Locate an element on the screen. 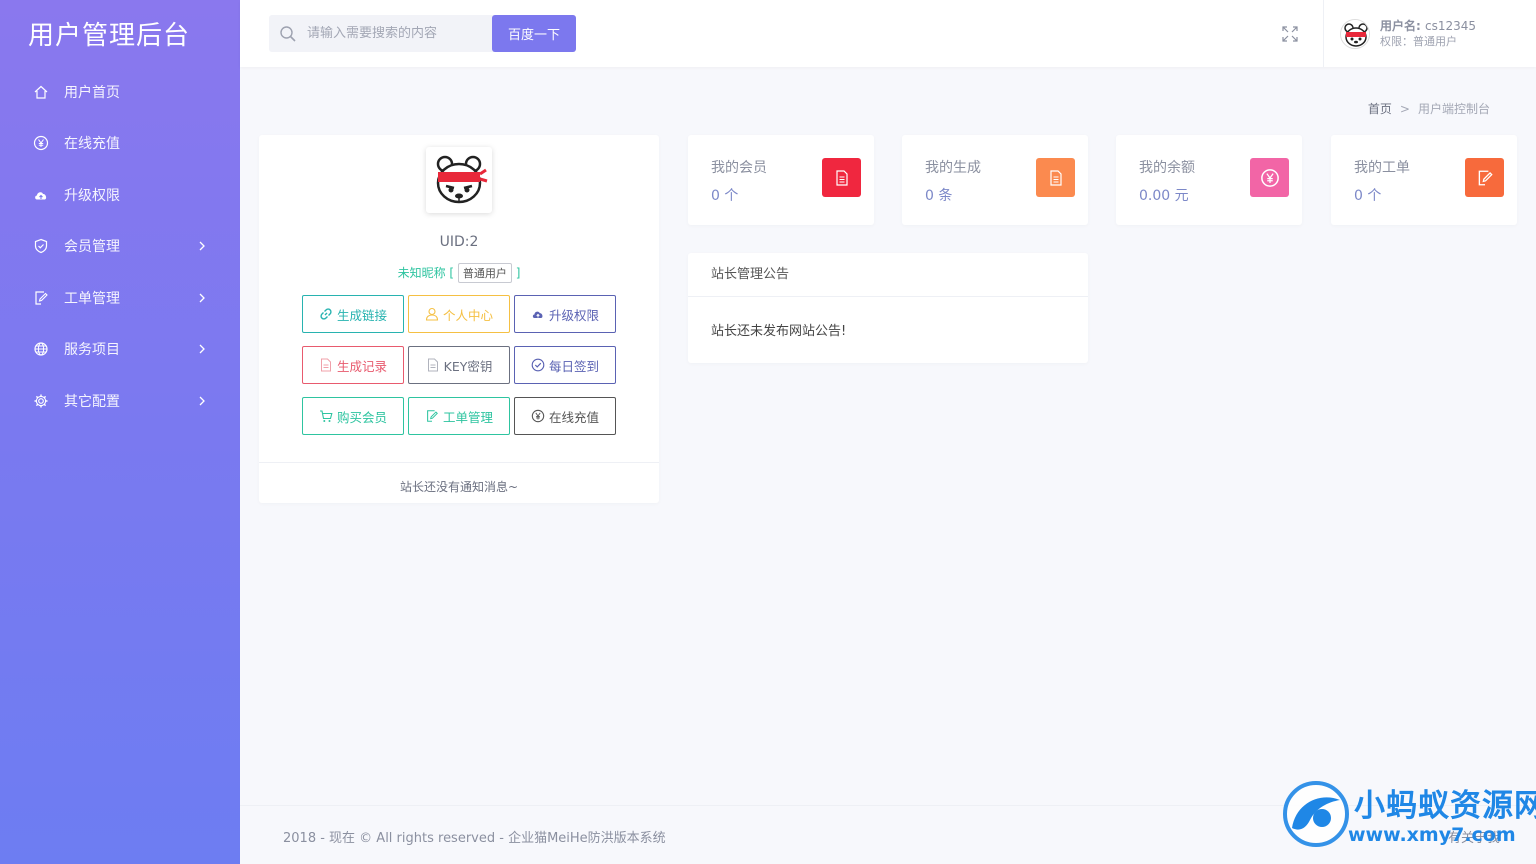 The height and width of the screenshot is (864, 1536). search-bar: 百度一下 is located at coordinates (422, 33).